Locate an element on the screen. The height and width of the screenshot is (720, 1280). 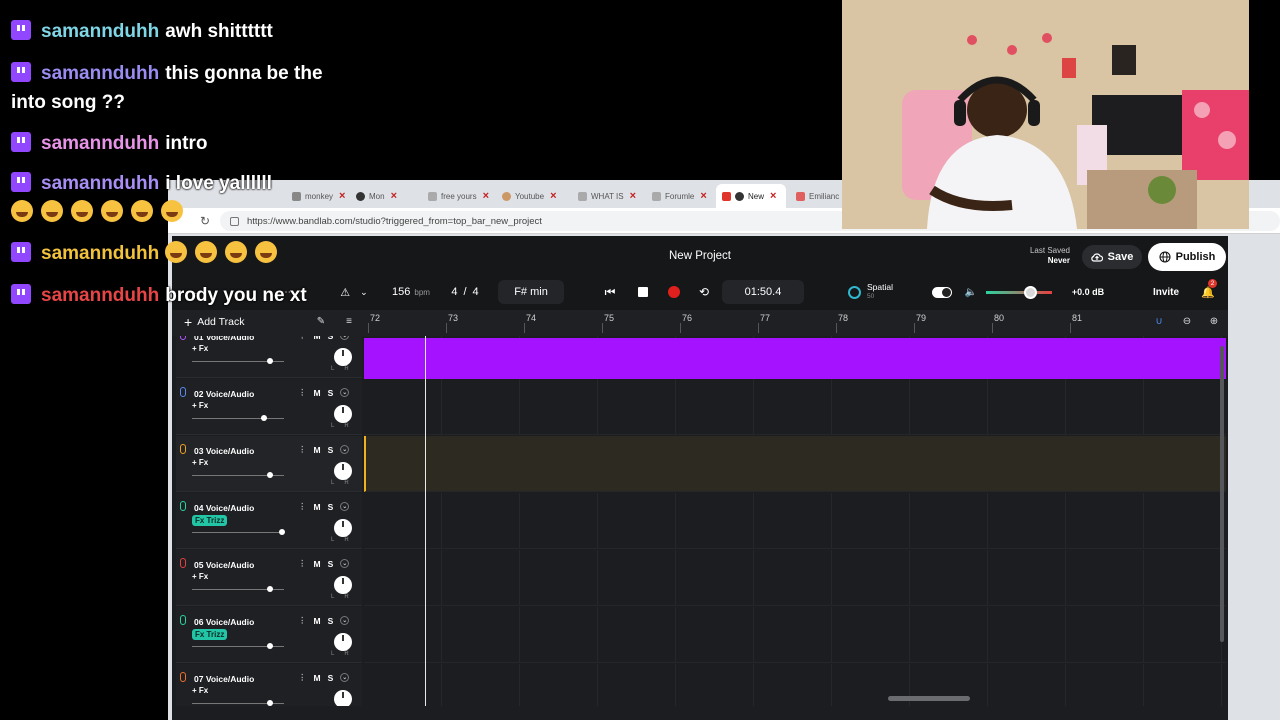
browser-tab: WHAT IS × is located at coordinates (608, 196).